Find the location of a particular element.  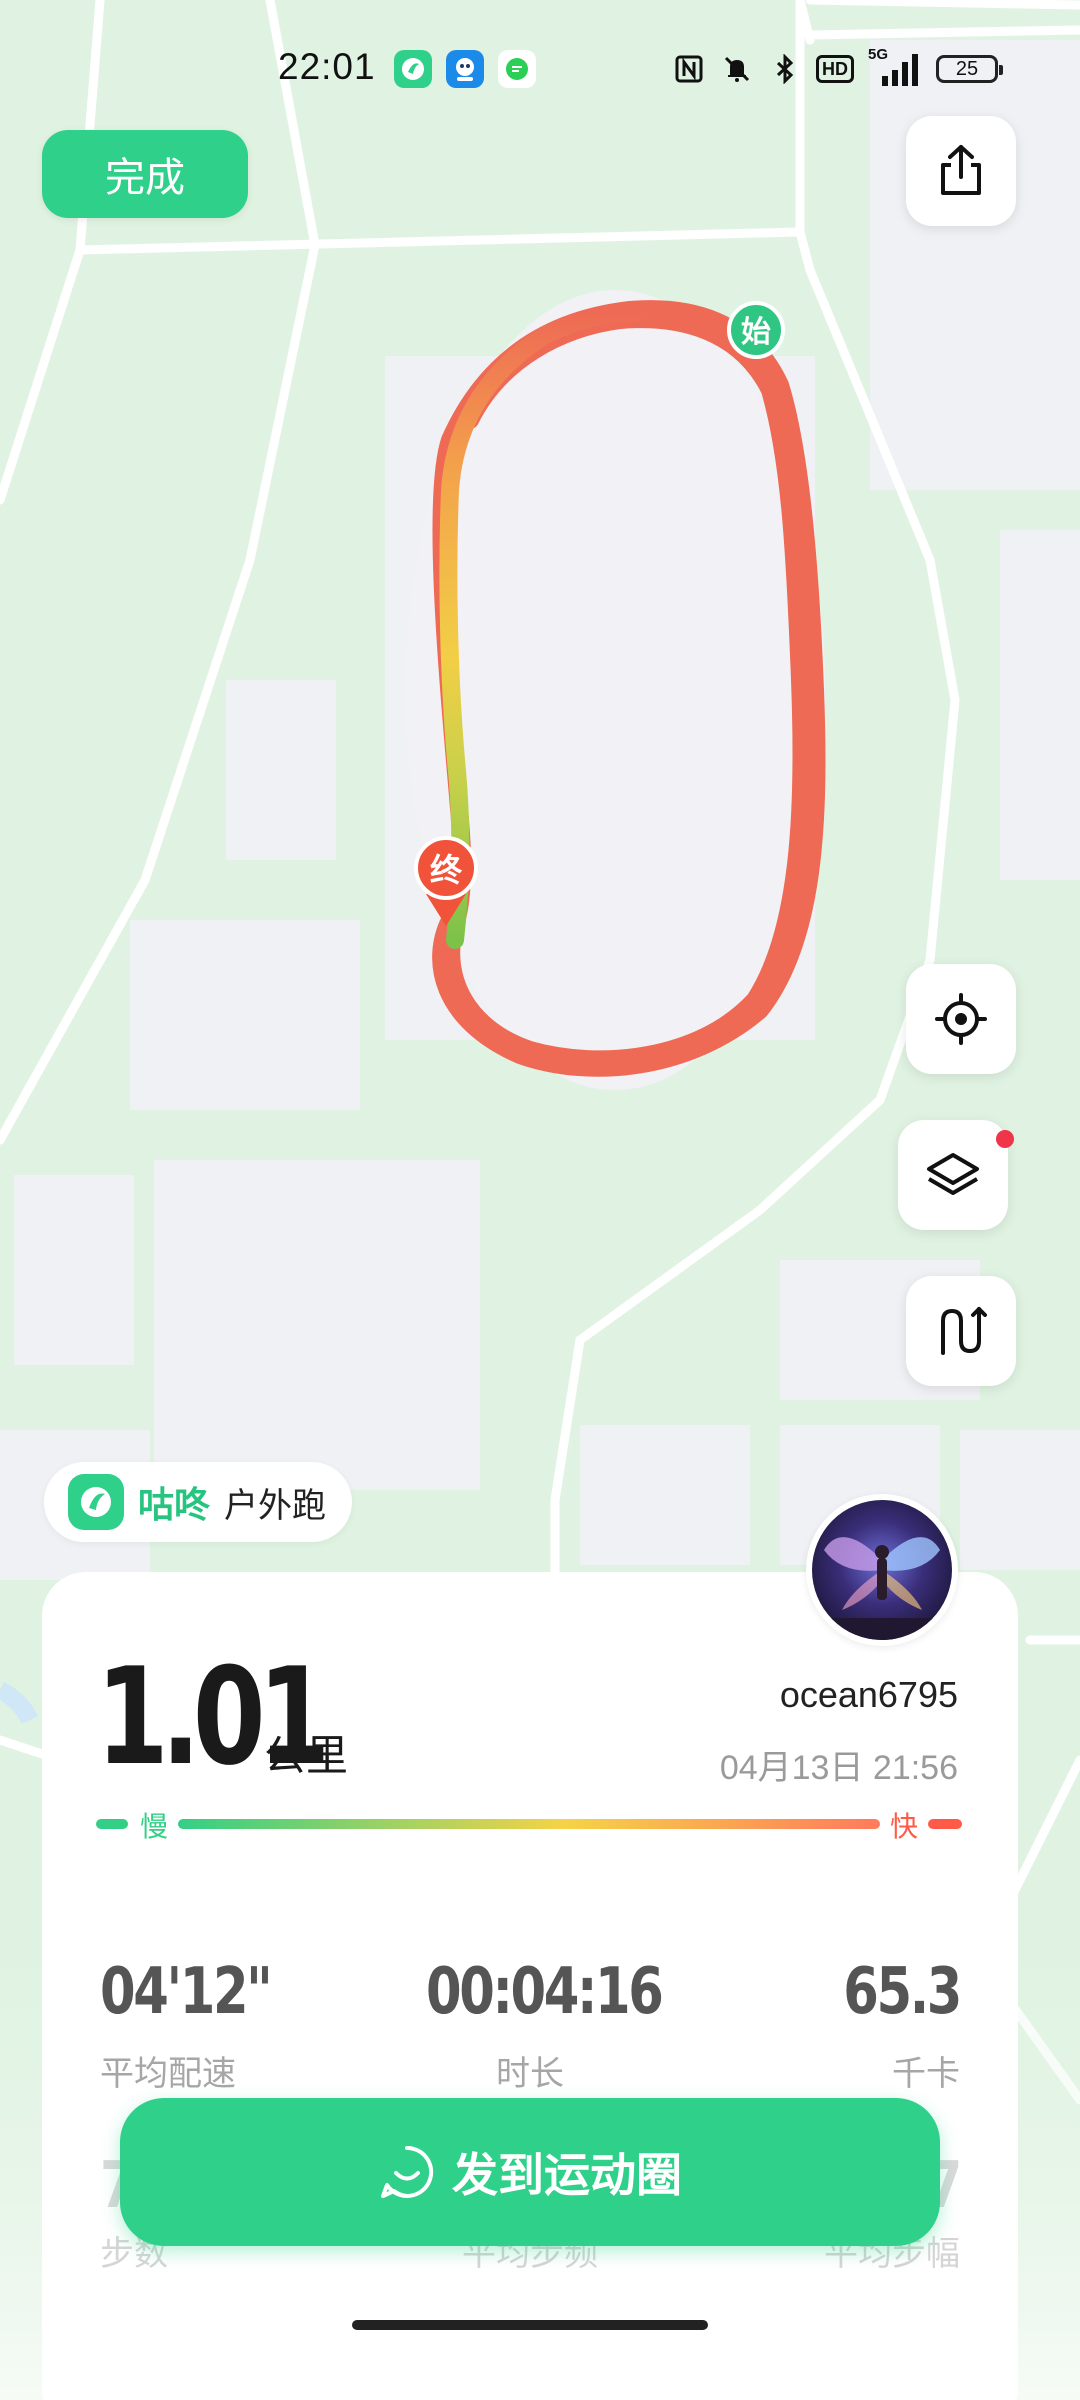

layers-icon is located at coordinates (953, 1174).